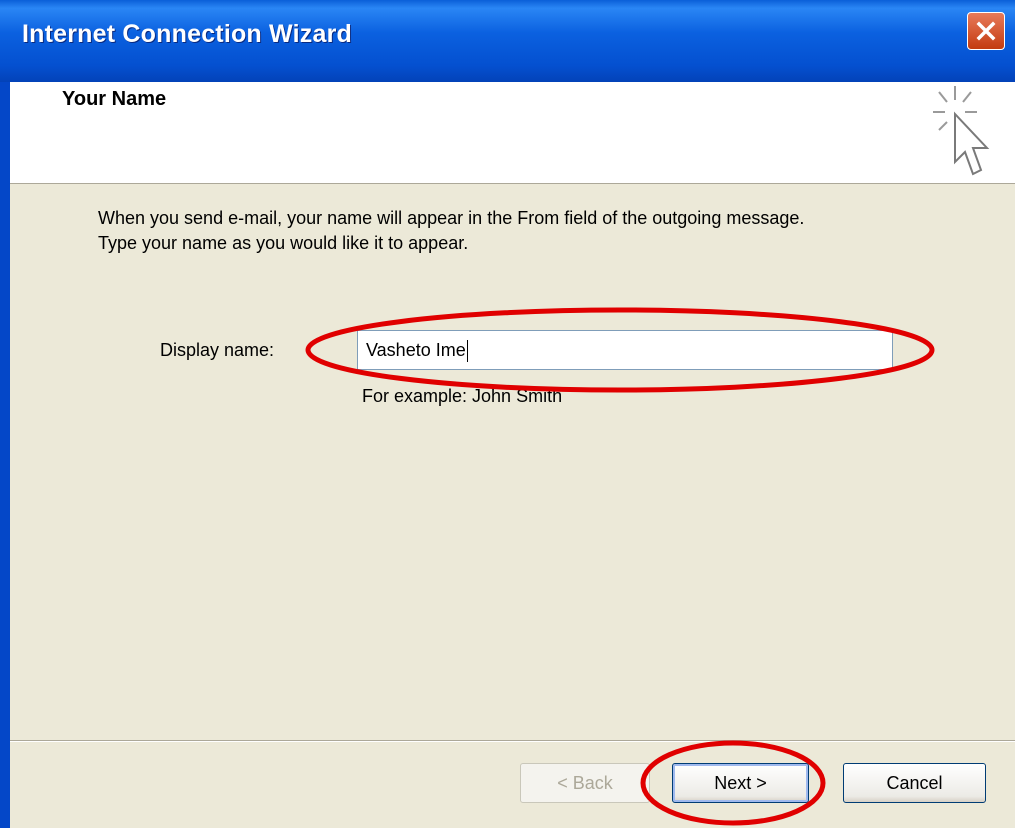 Image resolution: width=1015 pixels, height=828 pixels. What do you see at coordinates (512, 741) in the screenshot?
I see `footer-divider` at bounding box center [512, 741].